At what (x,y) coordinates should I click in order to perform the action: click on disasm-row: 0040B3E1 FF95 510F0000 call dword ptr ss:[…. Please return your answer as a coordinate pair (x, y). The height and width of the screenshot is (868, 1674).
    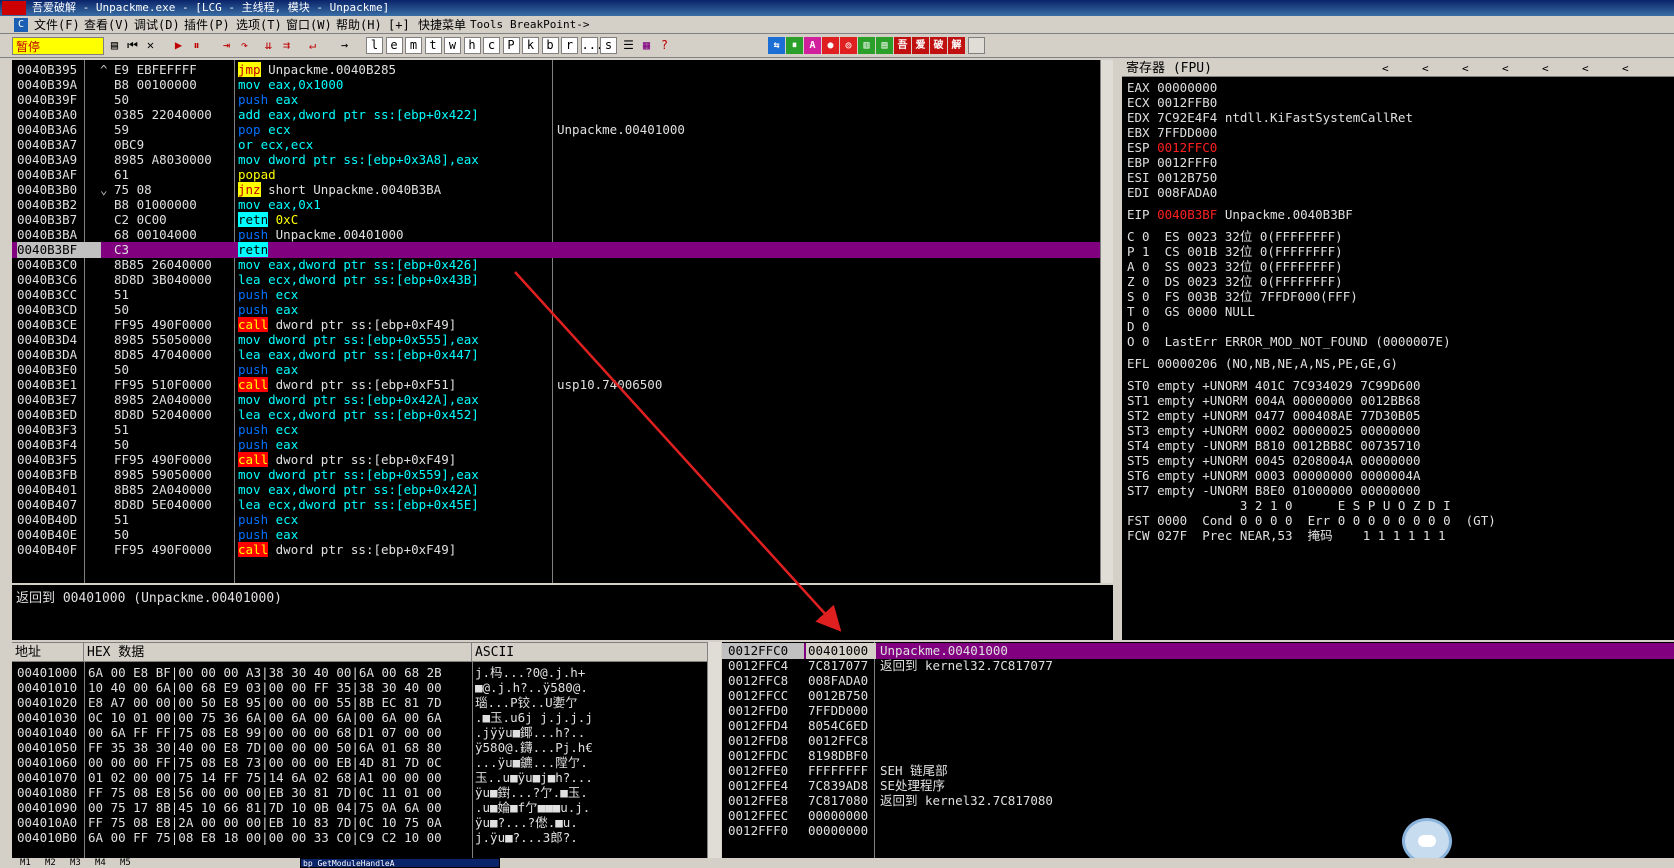
    Looking at the image, I should click on (562, 385).